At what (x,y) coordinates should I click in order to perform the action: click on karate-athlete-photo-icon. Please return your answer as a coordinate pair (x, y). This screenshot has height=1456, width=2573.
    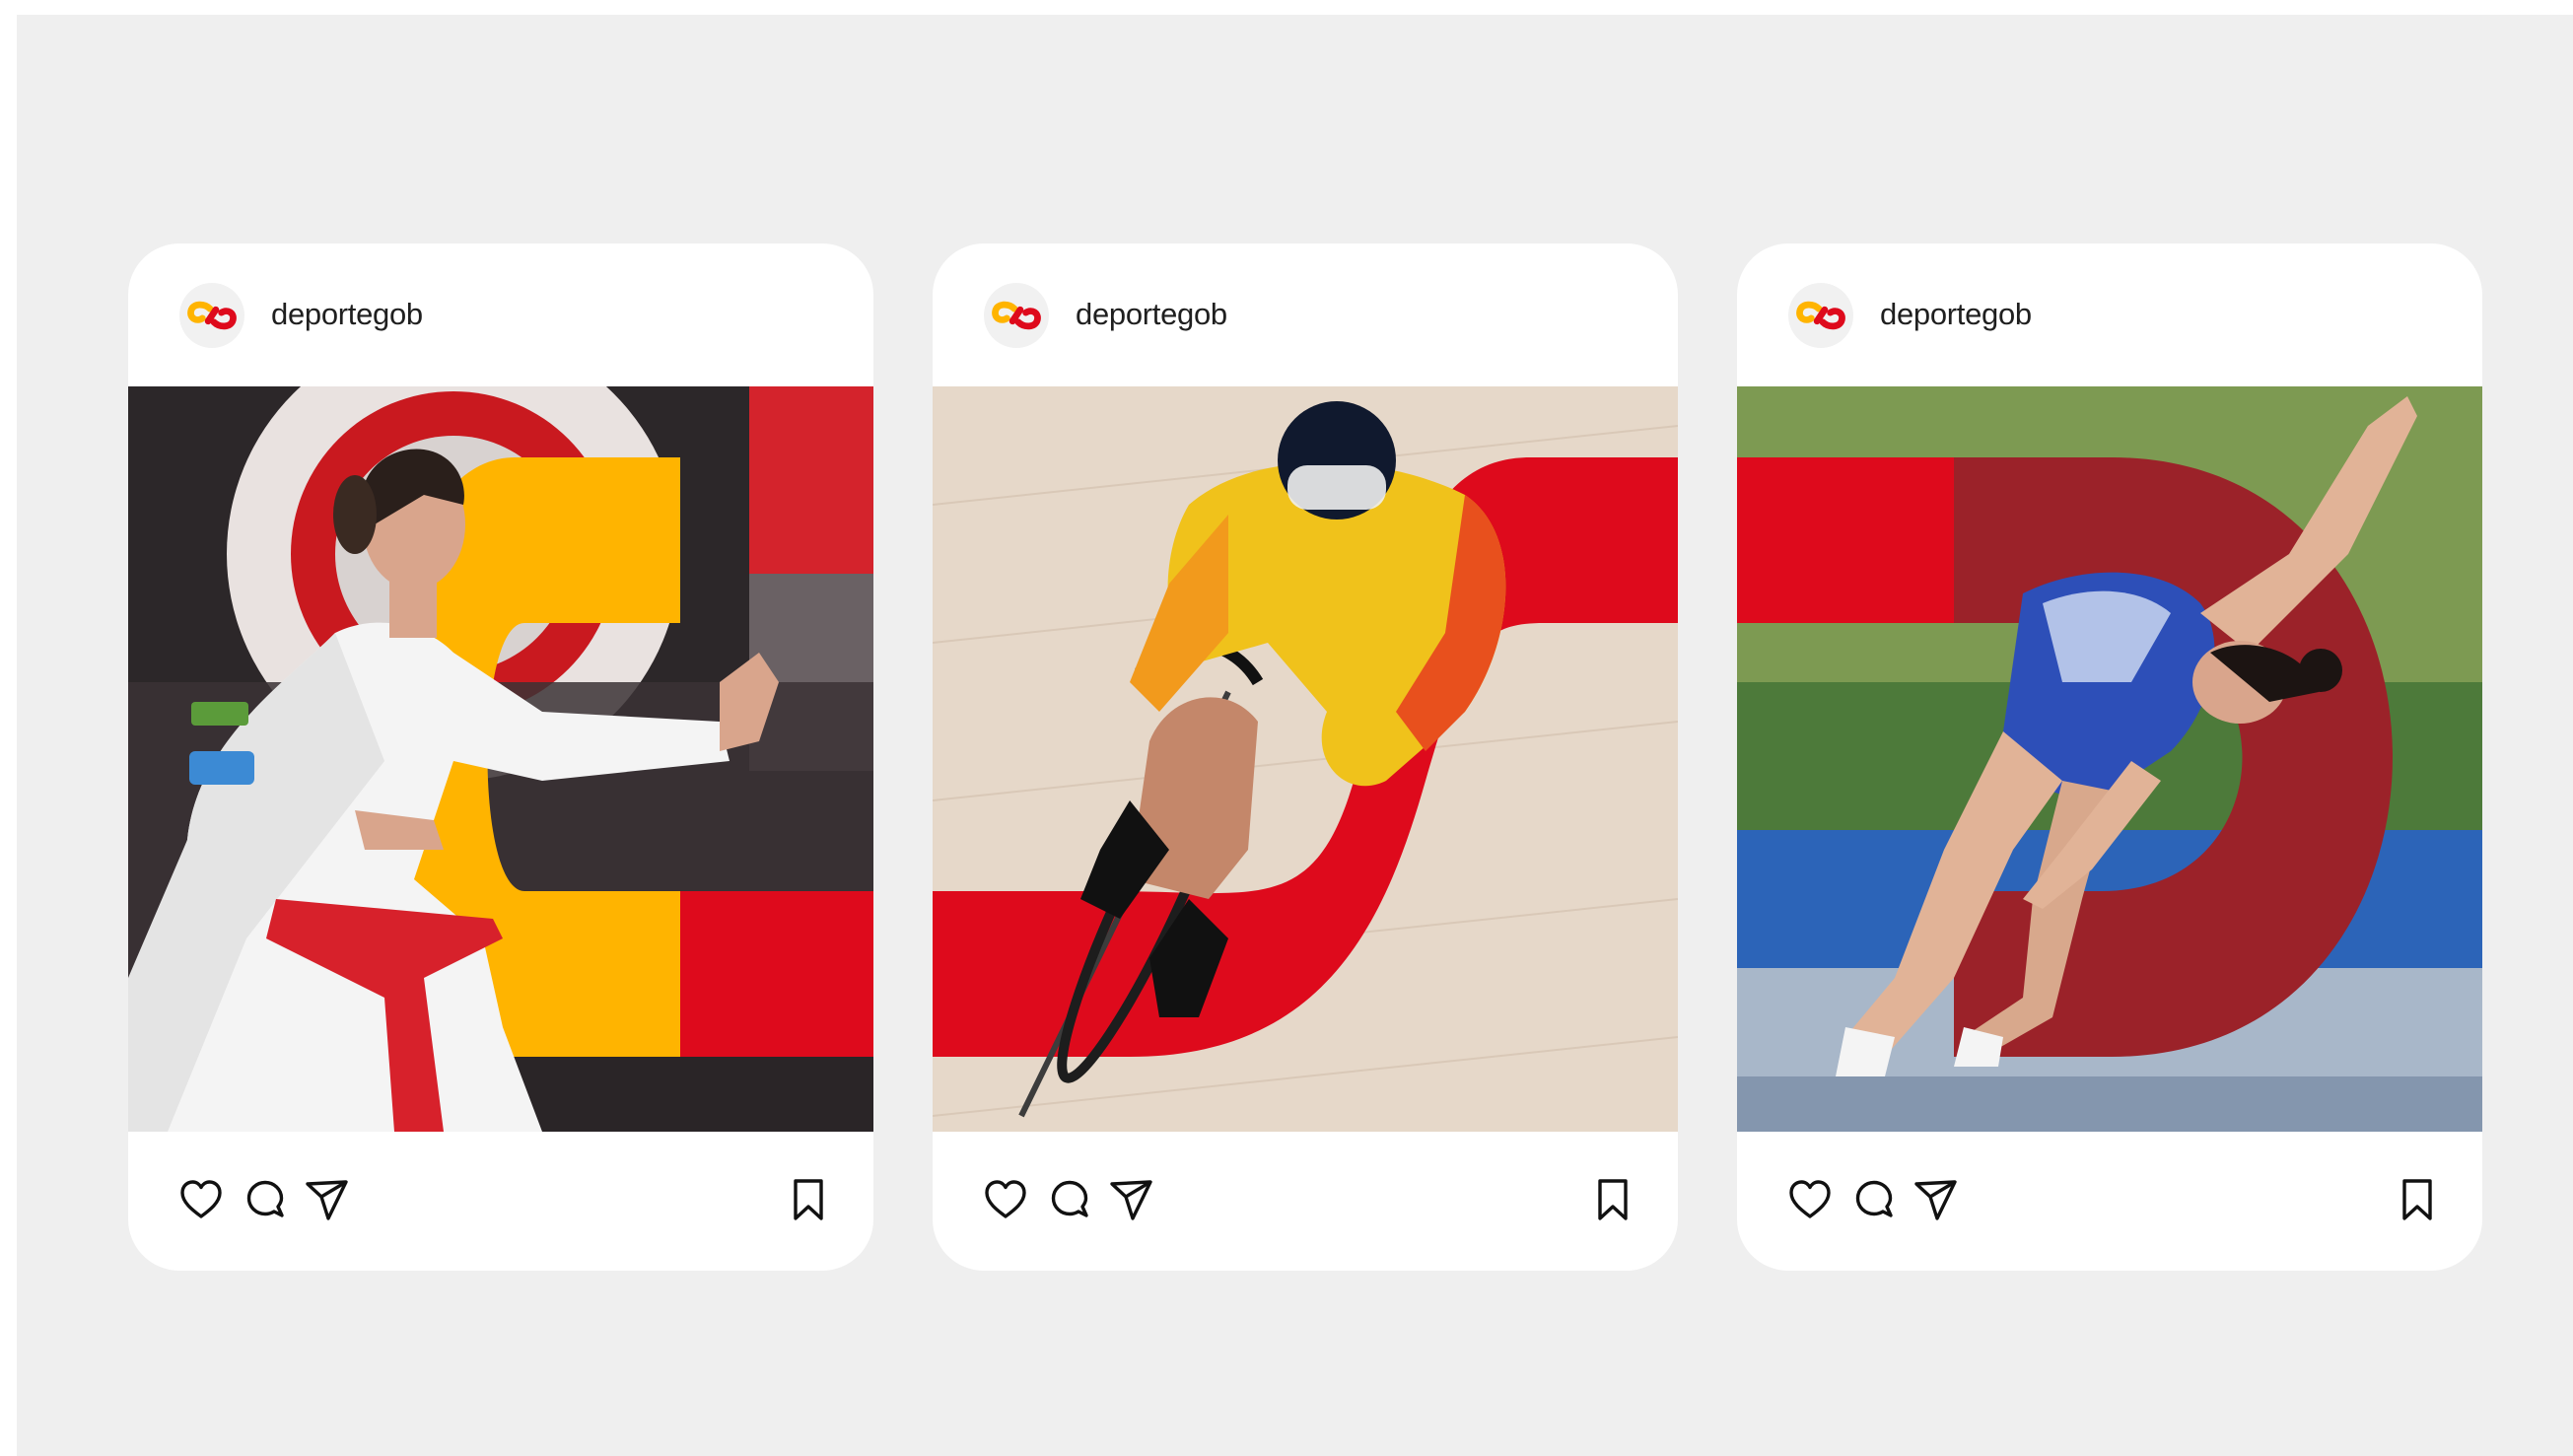
    Looking at the image, I should click on (500, 759).